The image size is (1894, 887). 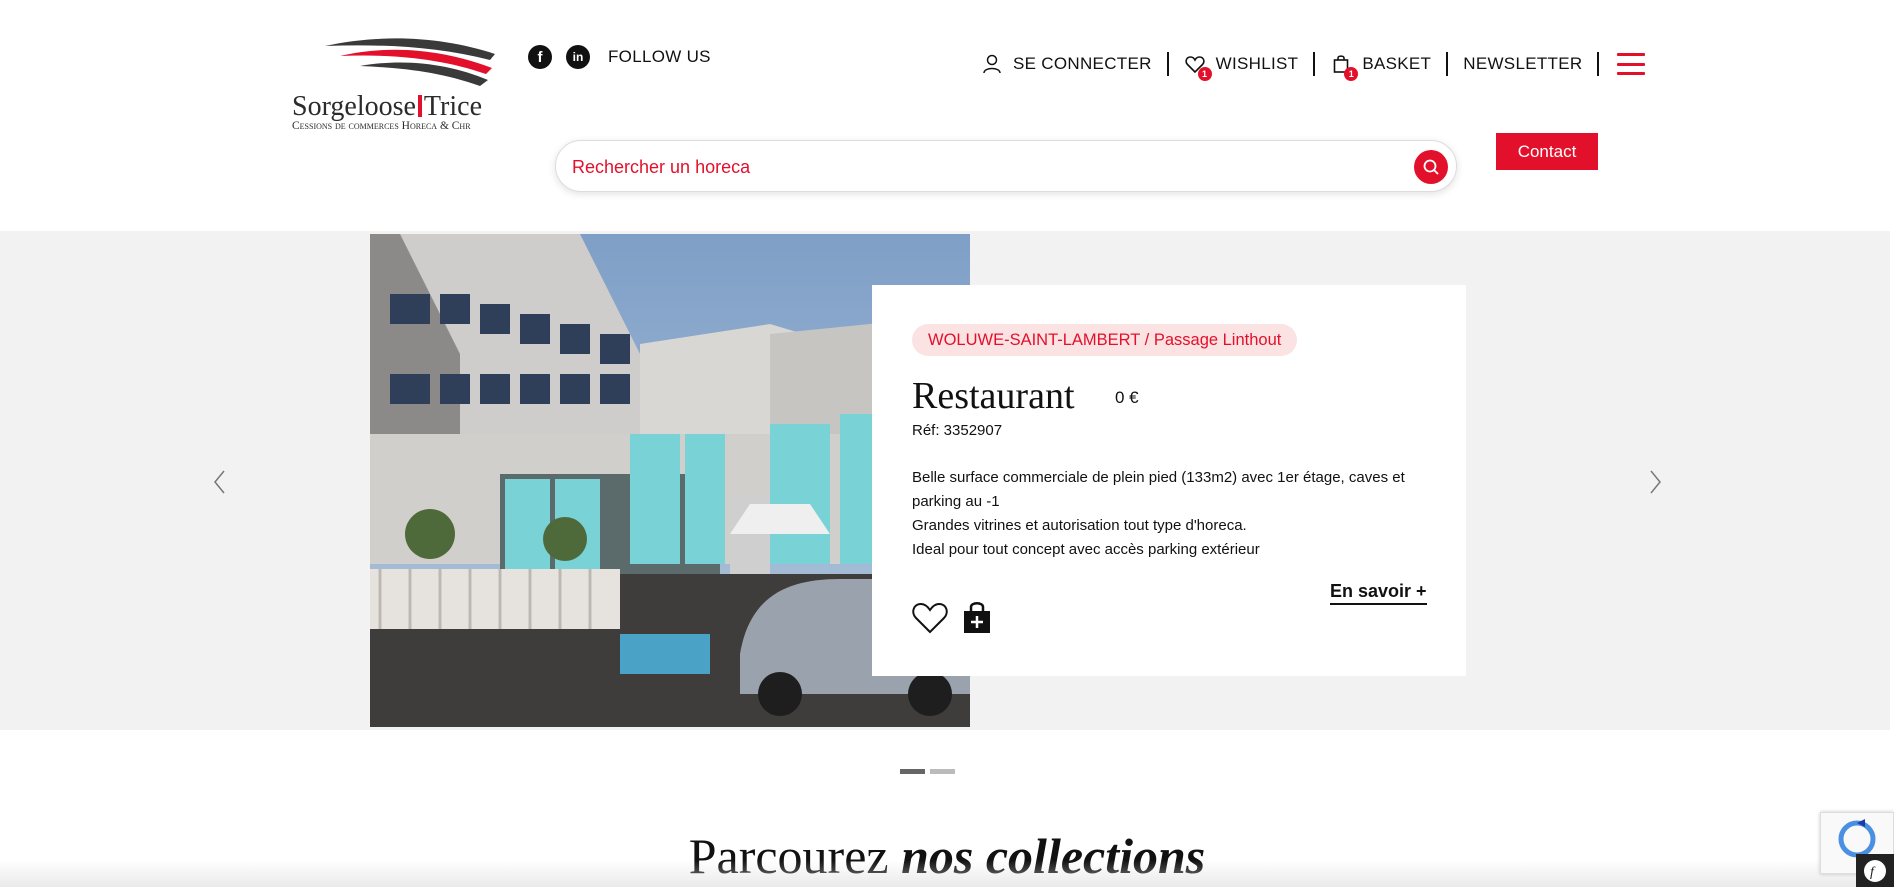 What do you see at coordinates (1105, 340) in the screenshot?
I see `location-pill: WOLUWE-SAINT-LAMBERT / Passage Linthout` at bounding box center [1105, 340].